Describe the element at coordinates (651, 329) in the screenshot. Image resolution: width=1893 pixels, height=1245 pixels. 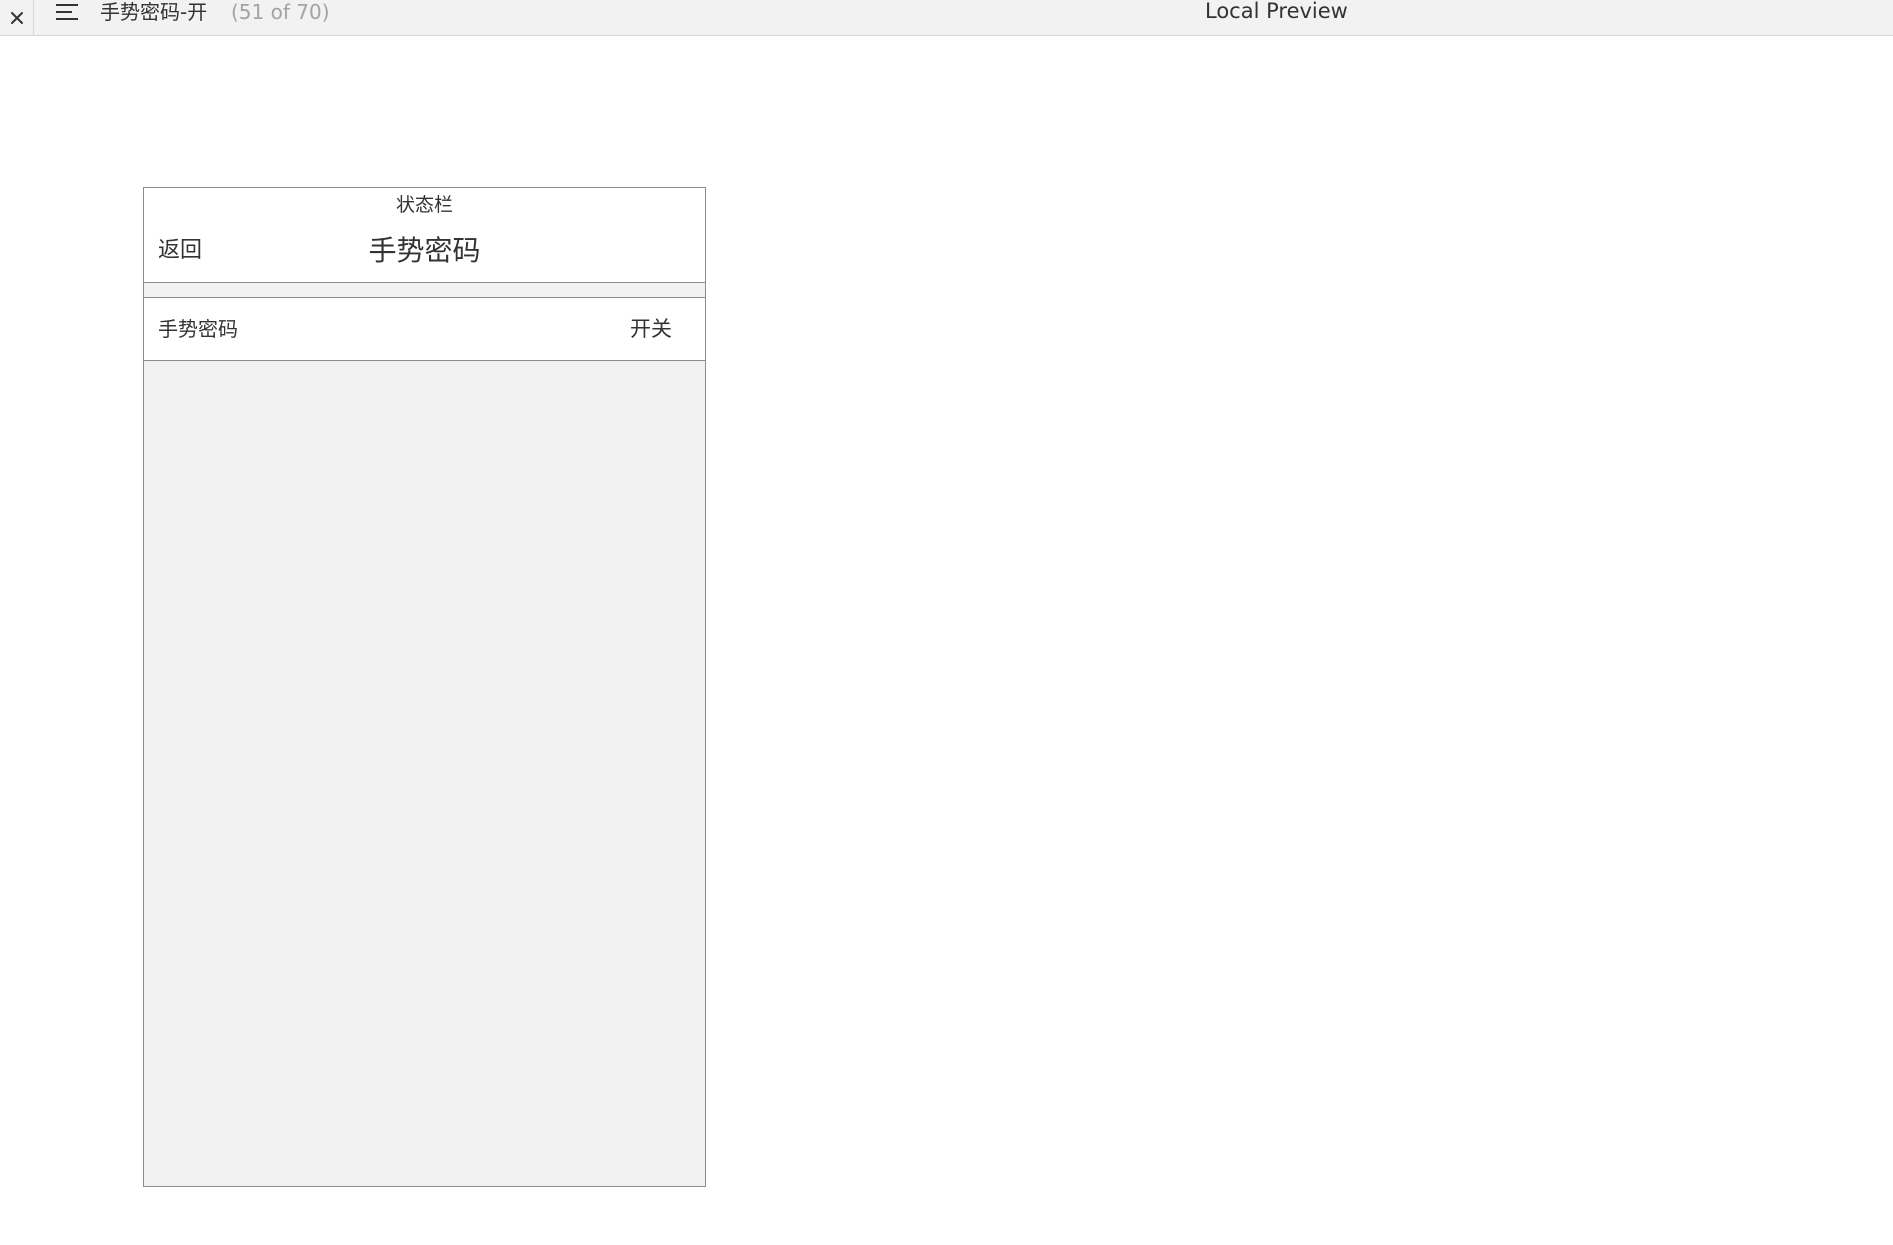
I see `gesture-password-toggle: 开关` at that location.